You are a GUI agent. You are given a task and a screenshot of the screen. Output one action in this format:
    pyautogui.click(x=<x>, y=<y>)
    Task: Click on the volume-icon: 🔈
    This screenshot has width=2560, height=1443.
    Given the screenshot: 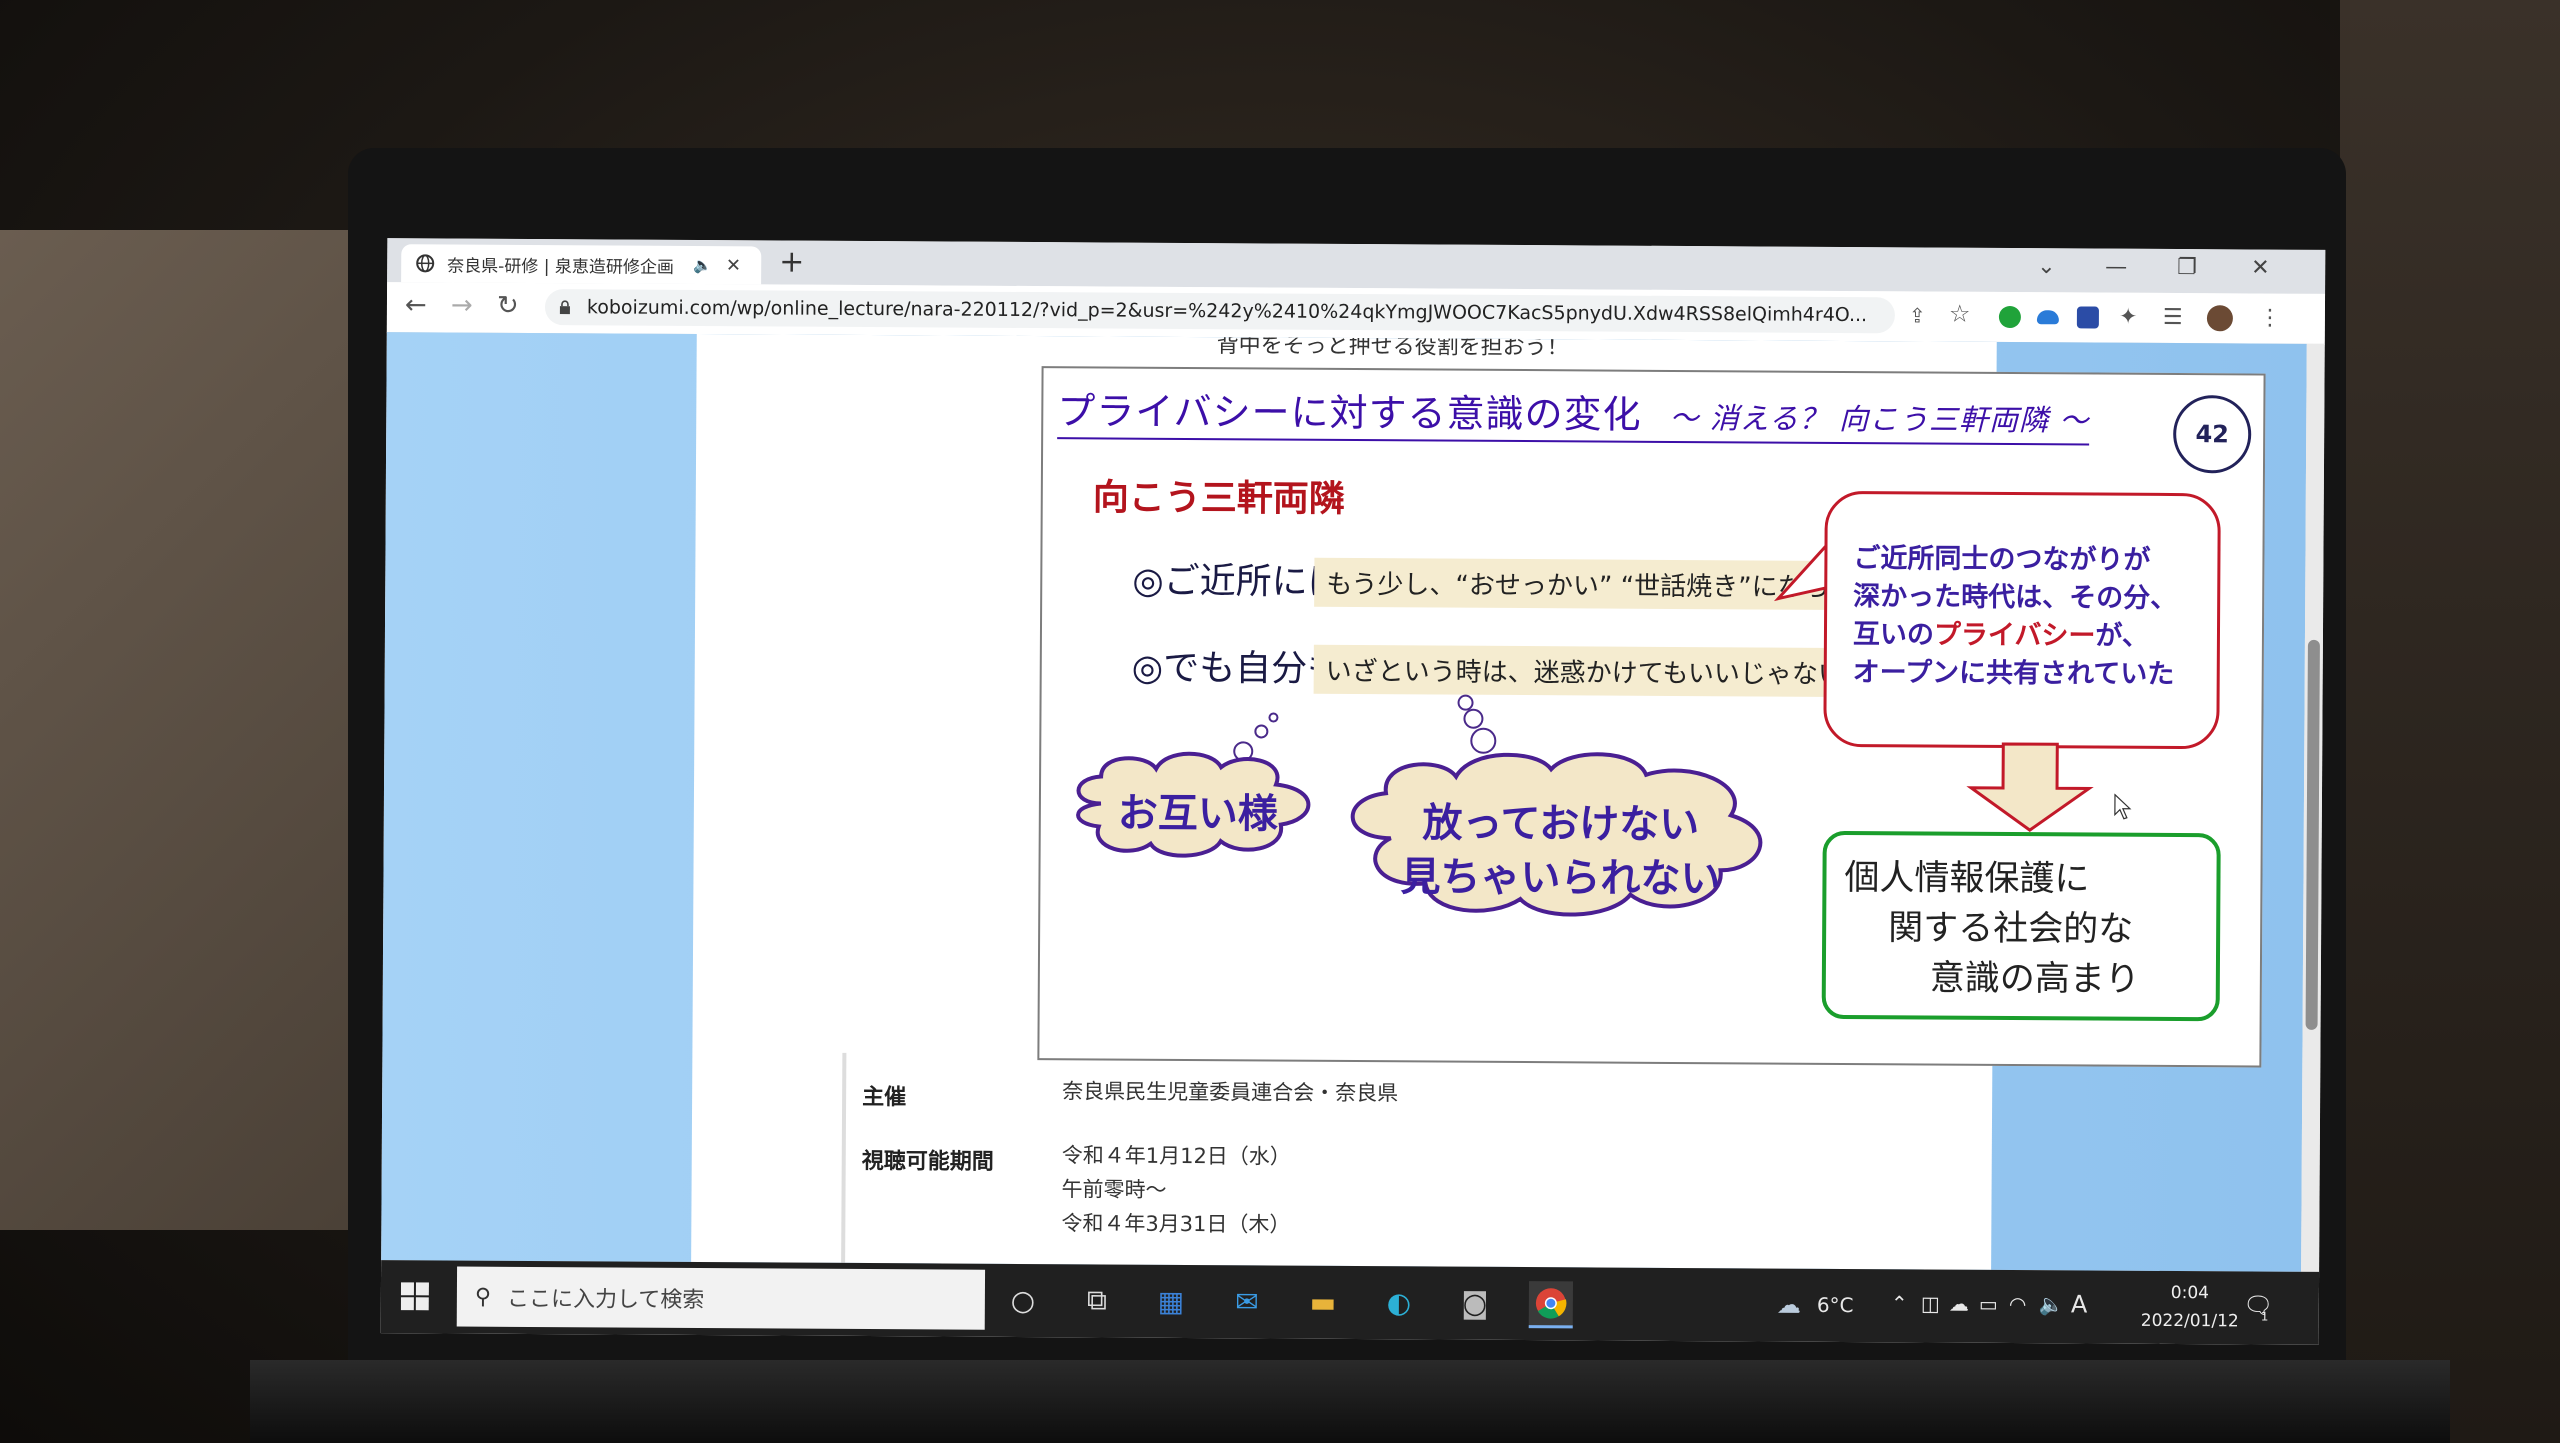 What is the action you would take?
    pyautogui.click(x=2051, y=1304)
    